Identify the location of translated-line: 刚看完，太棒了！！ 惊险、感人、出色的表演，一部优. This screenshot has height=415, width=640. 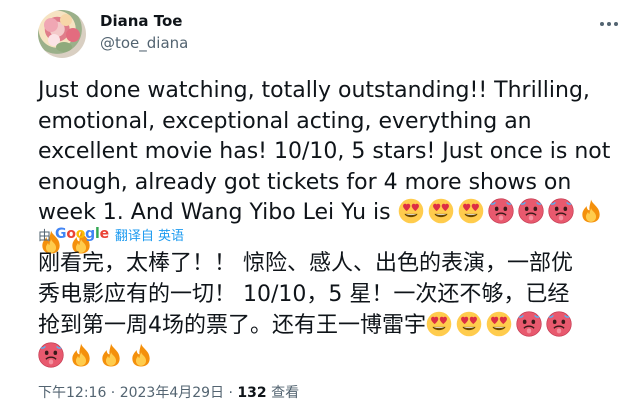
(305, 263).